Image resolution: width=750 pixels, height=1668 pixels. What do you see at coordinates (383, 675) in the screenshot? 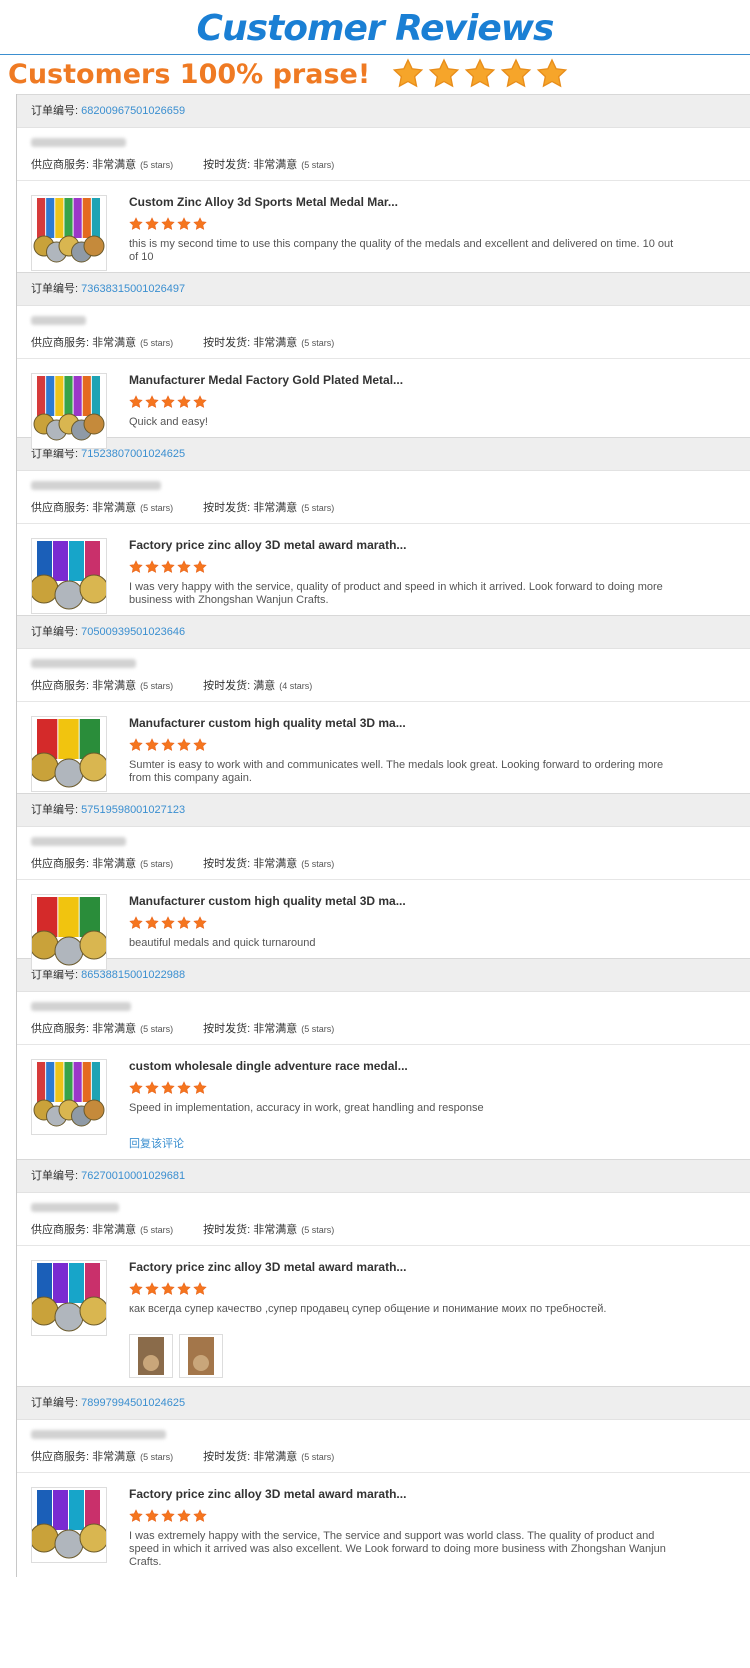
I see `buyer-rating-row: 供应商服务: 非常满意 (5 stars) 按时发货: 满意 (4 stars)` at bounding box center [383, 675].